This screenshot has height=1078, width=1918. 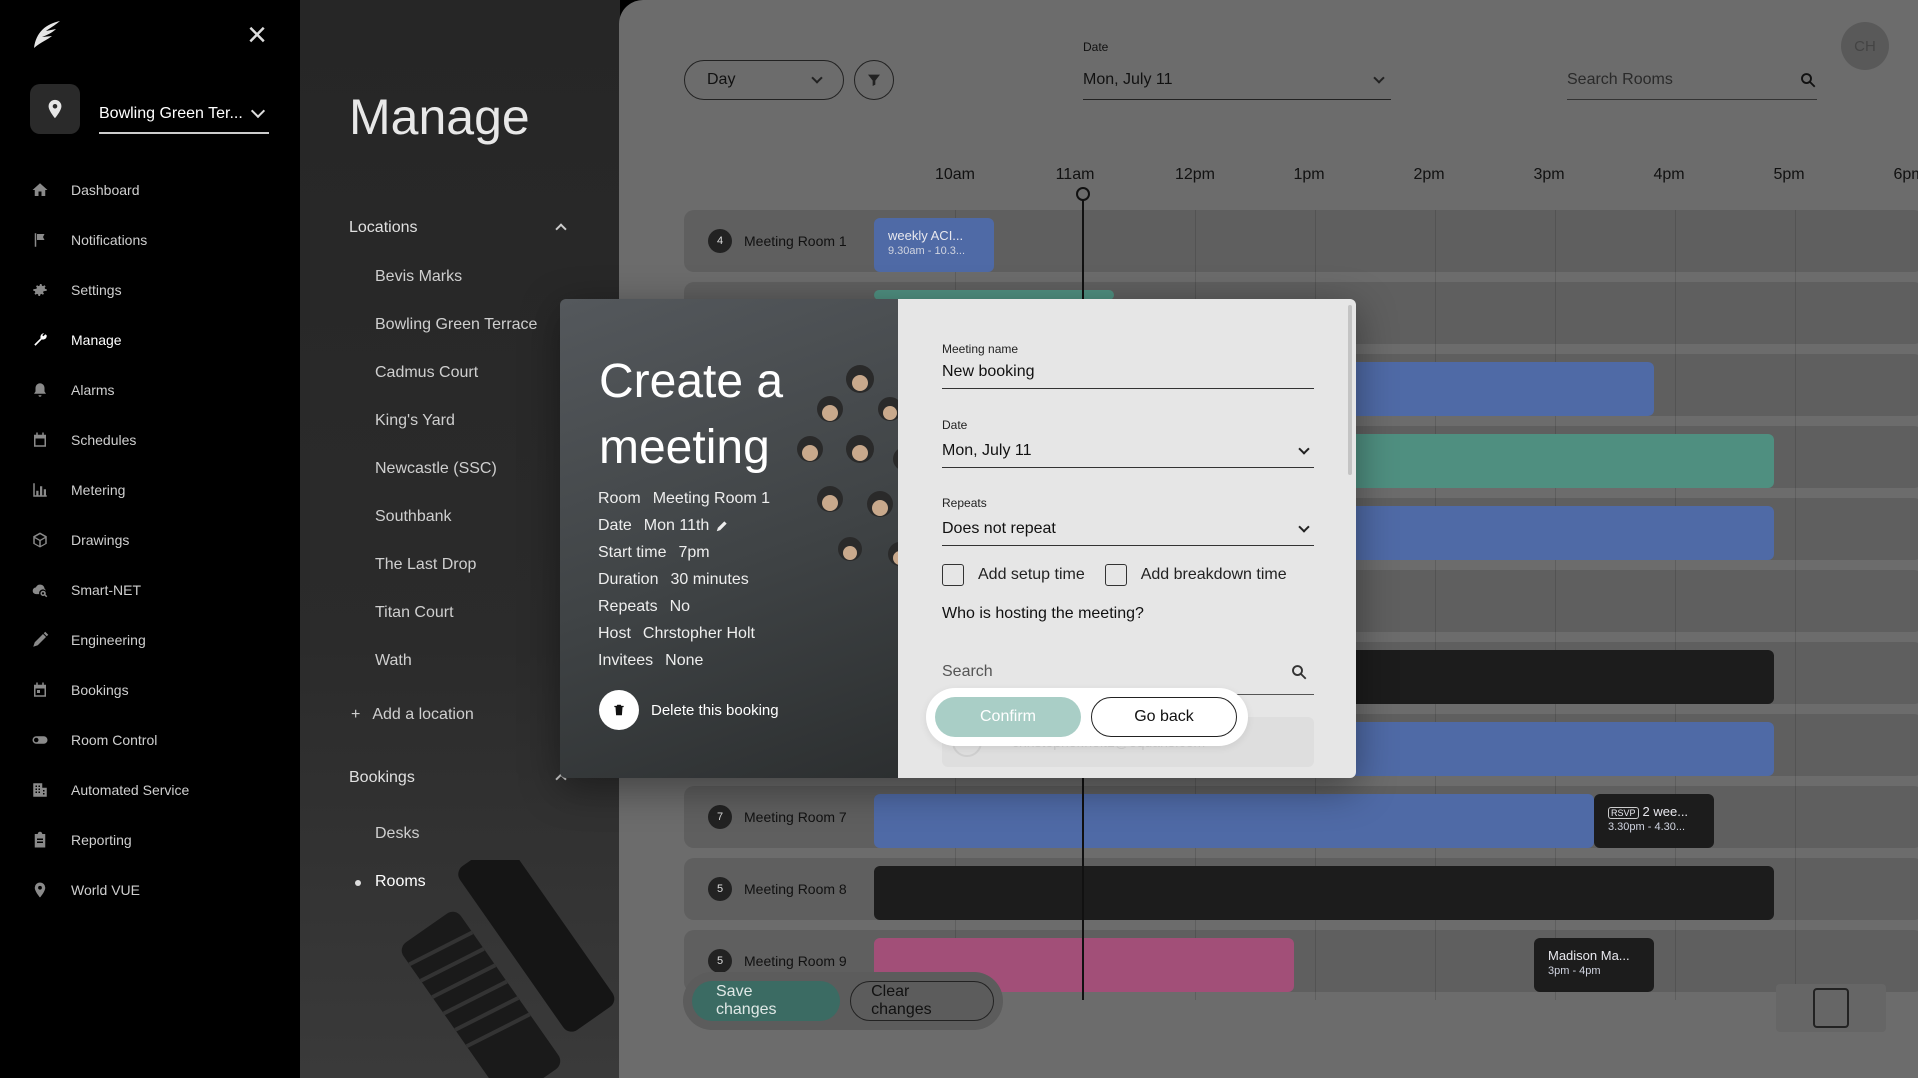 What do you see at coordinates (150, 640) in the screenshot?
I see `sidebar-item-engineering: Engineering` at bounding box center [150, 640].